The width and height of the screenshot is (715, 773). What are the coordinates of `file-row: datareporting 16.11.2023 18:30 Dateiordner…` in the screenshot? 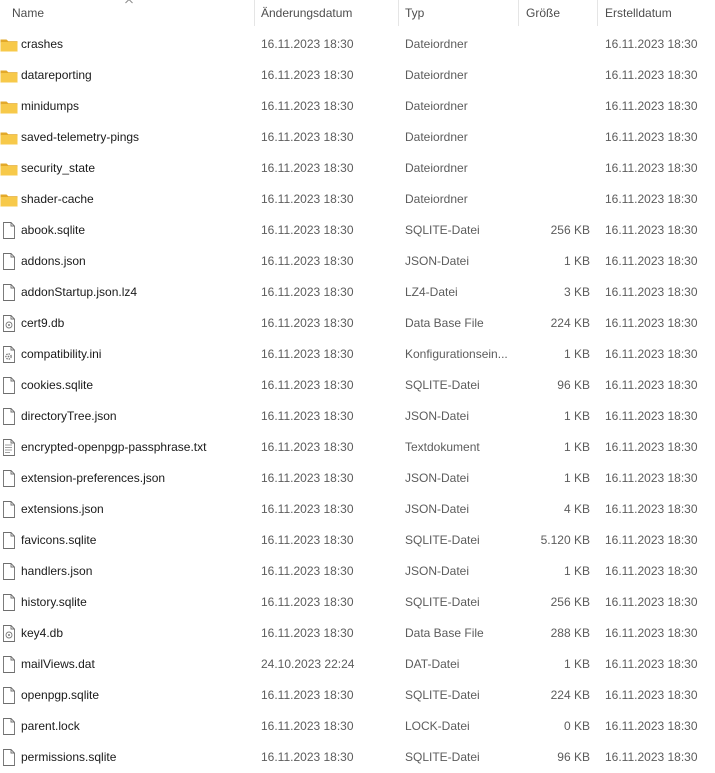 It's located at (357, 75).